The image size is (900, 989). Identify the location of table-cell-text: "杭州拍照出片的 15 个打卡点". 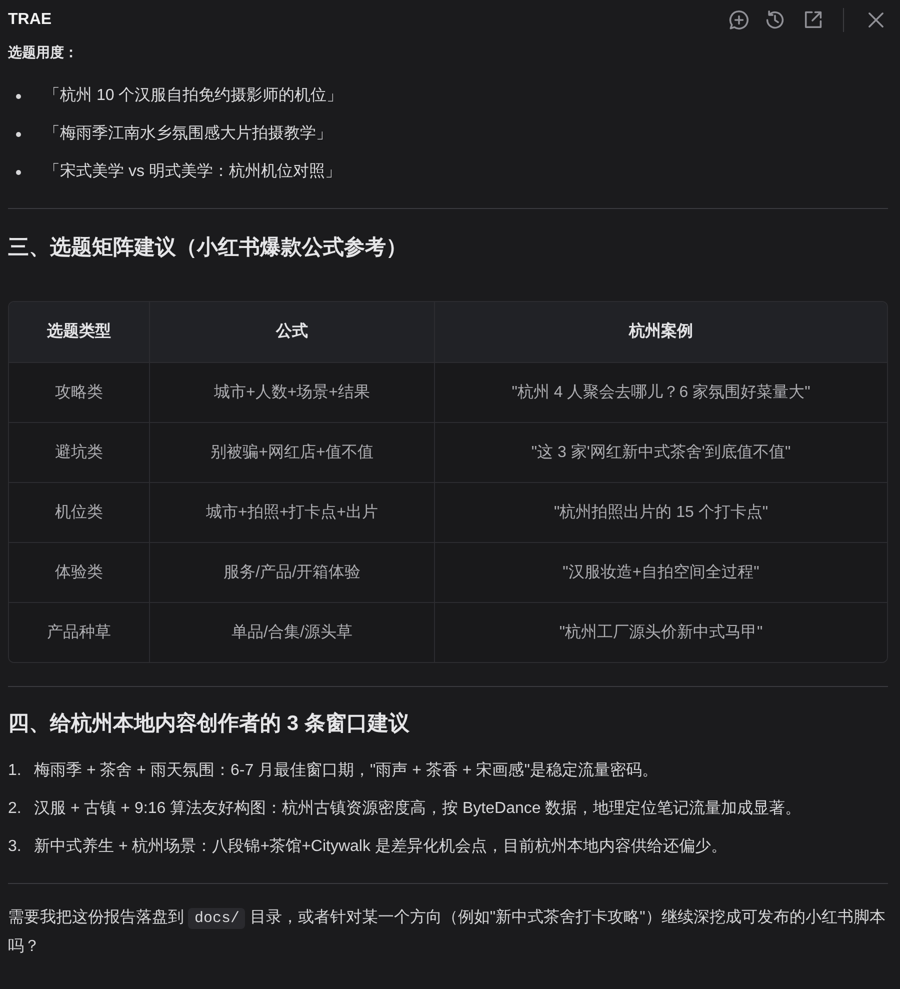
(661, 512).